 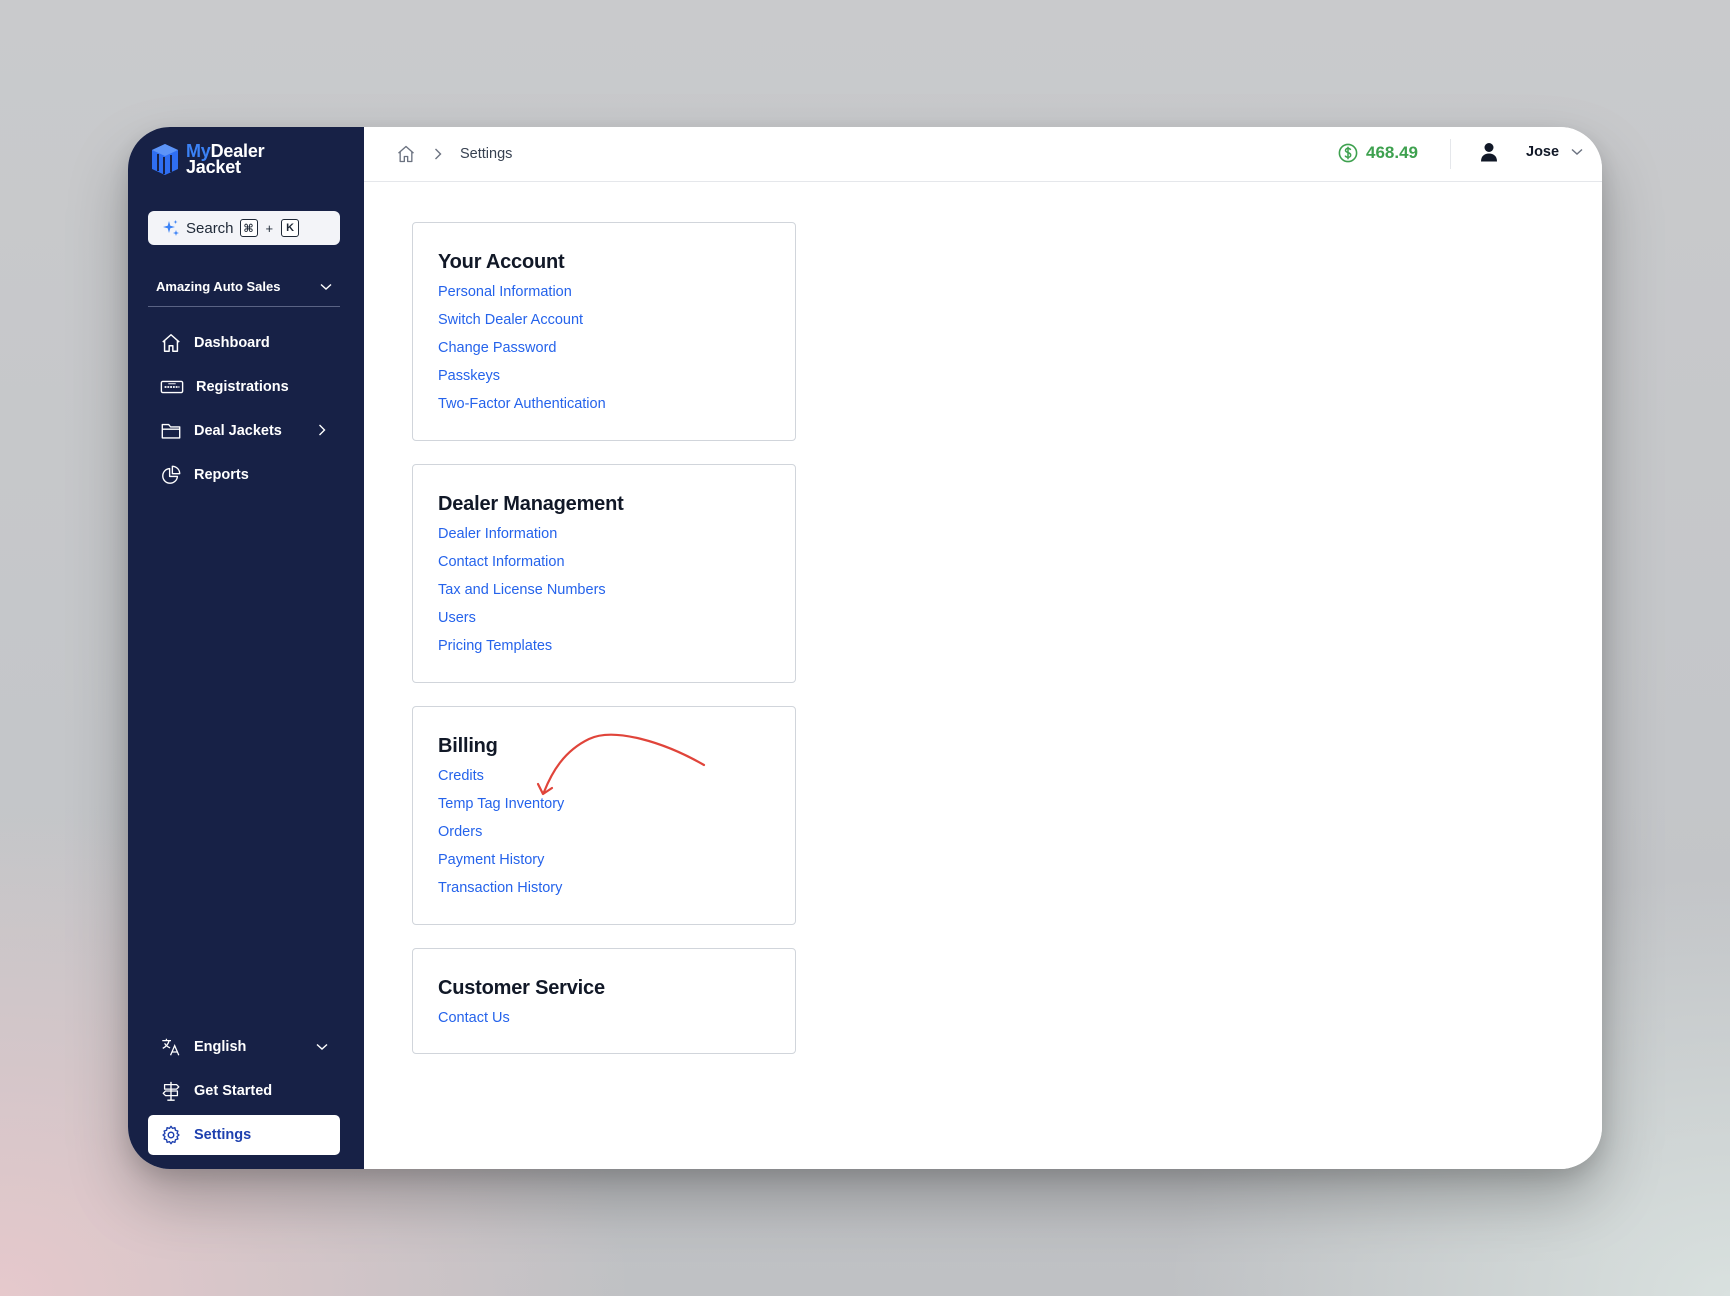 I want to click on dollar-circle-icon, so click(x=1348, y=153).